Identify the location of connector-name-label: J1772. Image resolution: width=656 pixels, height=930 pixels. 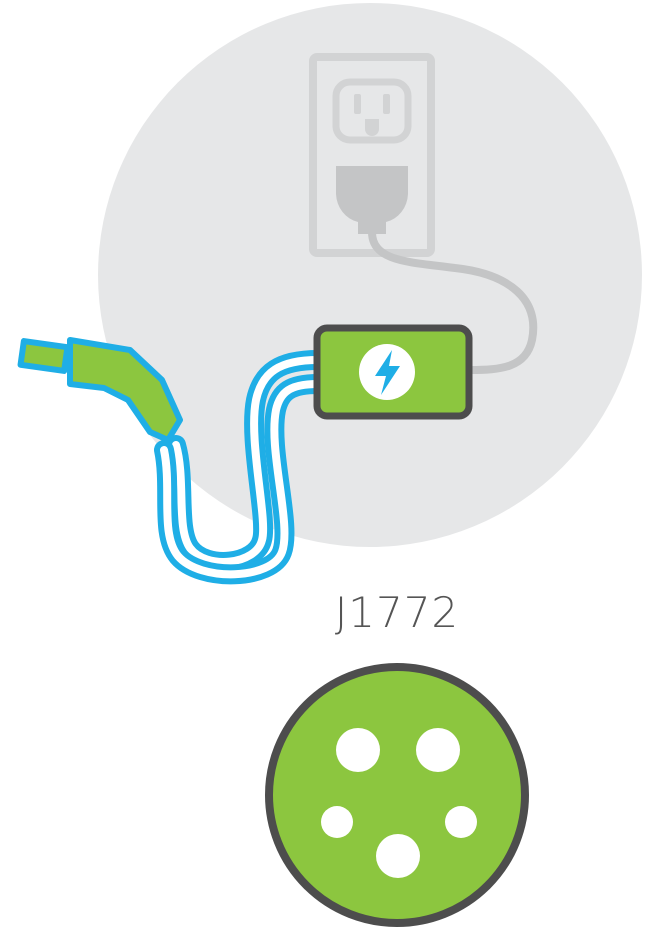
(397, 612).